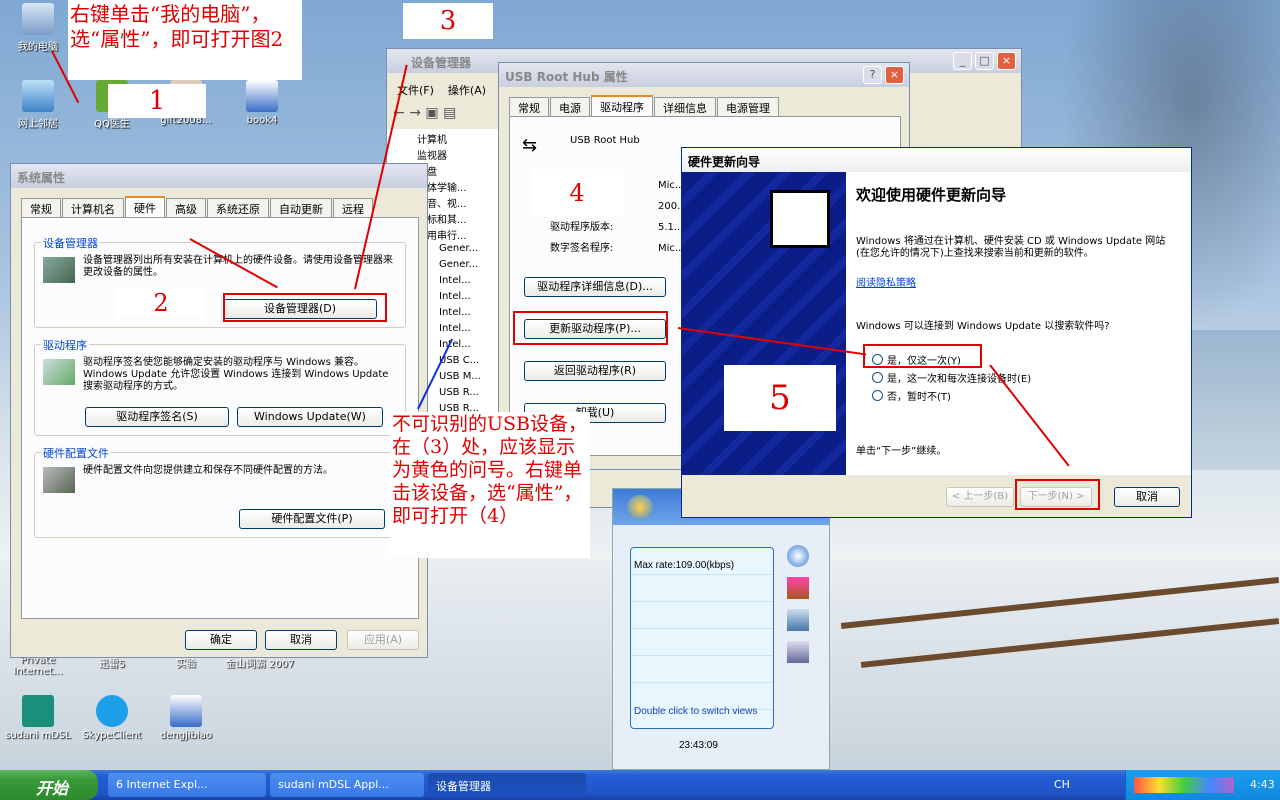  I want to click on tree-item: 监视器, so click(432, 154).